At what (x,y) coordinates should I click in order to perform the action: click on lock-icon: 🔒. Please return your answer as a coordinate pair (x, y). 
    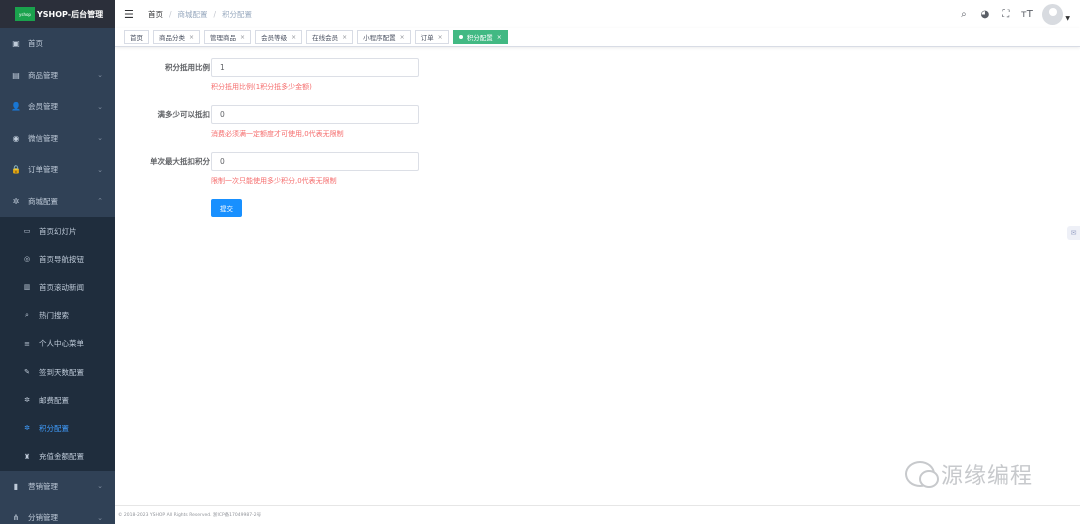
    Looking at the image, I should click on (16, 170).